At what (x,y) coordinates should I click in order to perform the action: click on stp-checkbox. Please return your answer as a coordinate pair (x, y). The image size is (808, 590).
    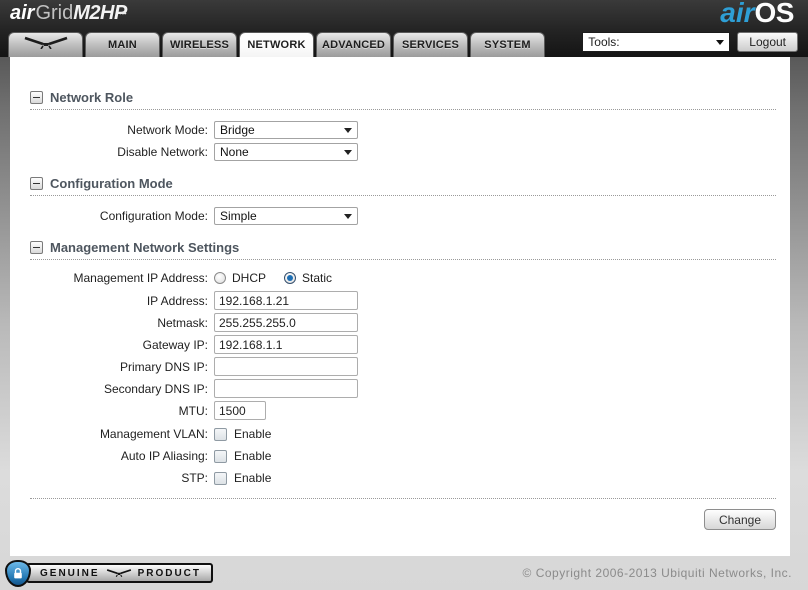
    Looking at the image, I should click on (220, 478).